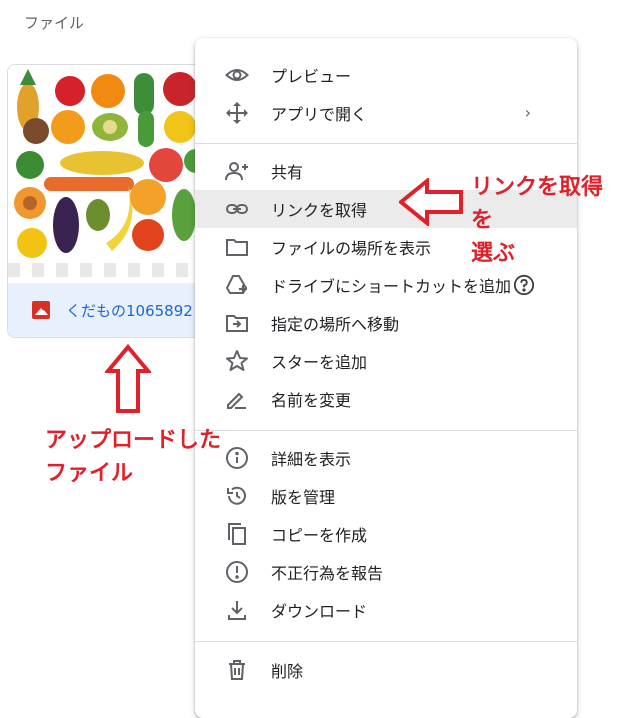  What do you see at coordinates (386, 572) in the screenshot?
I see `menu-item-report-abuse: 不正行為を報告` at bounding box center [386, 572].